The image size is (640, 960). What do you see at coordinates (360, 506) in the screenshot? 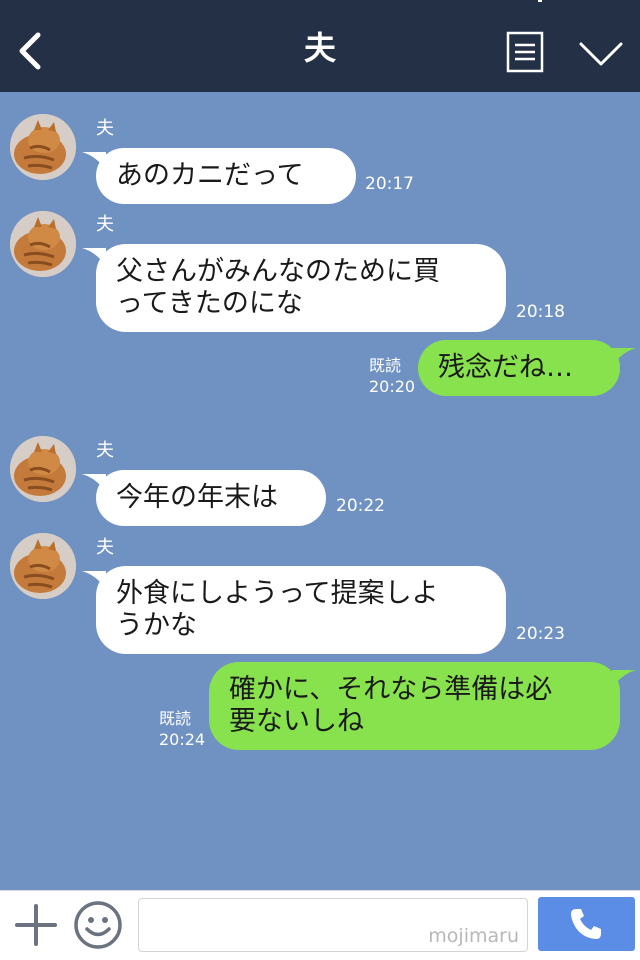
I see `message-time: 20:22` at bounding box center [360, 506].